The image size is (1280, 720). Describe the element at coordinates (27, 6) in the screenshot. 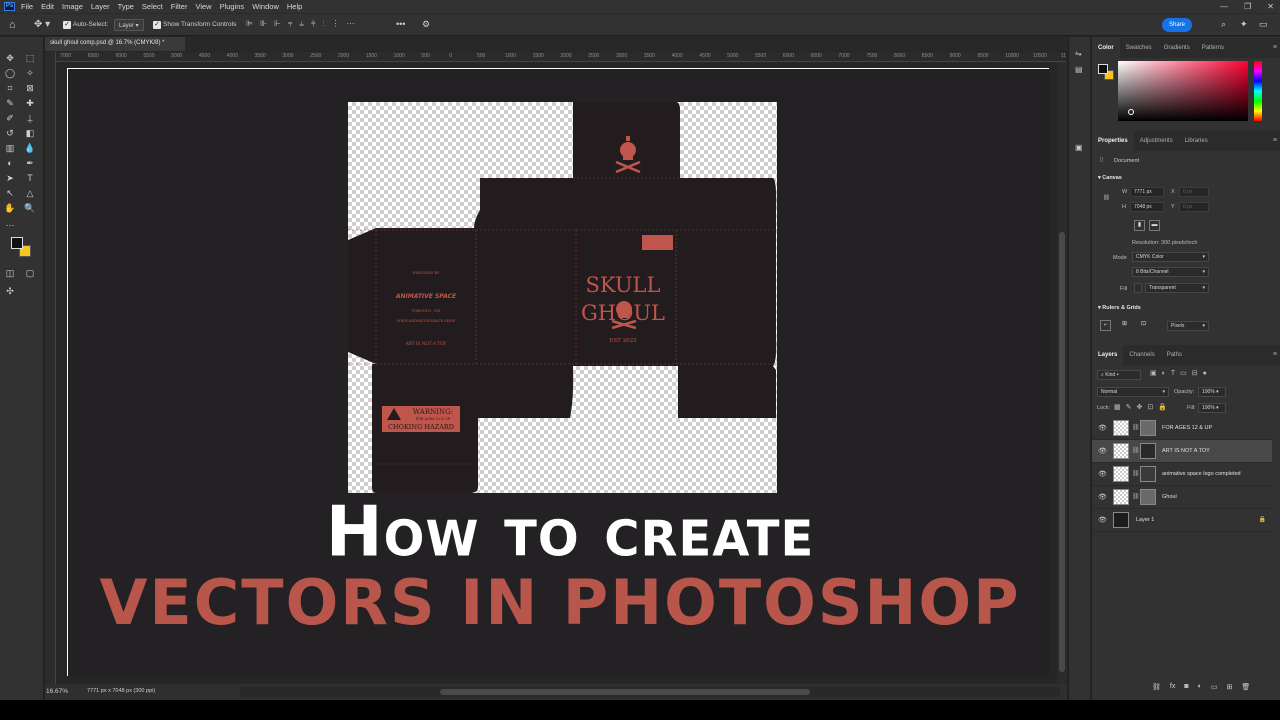

I see `menu-file: File` at that location.